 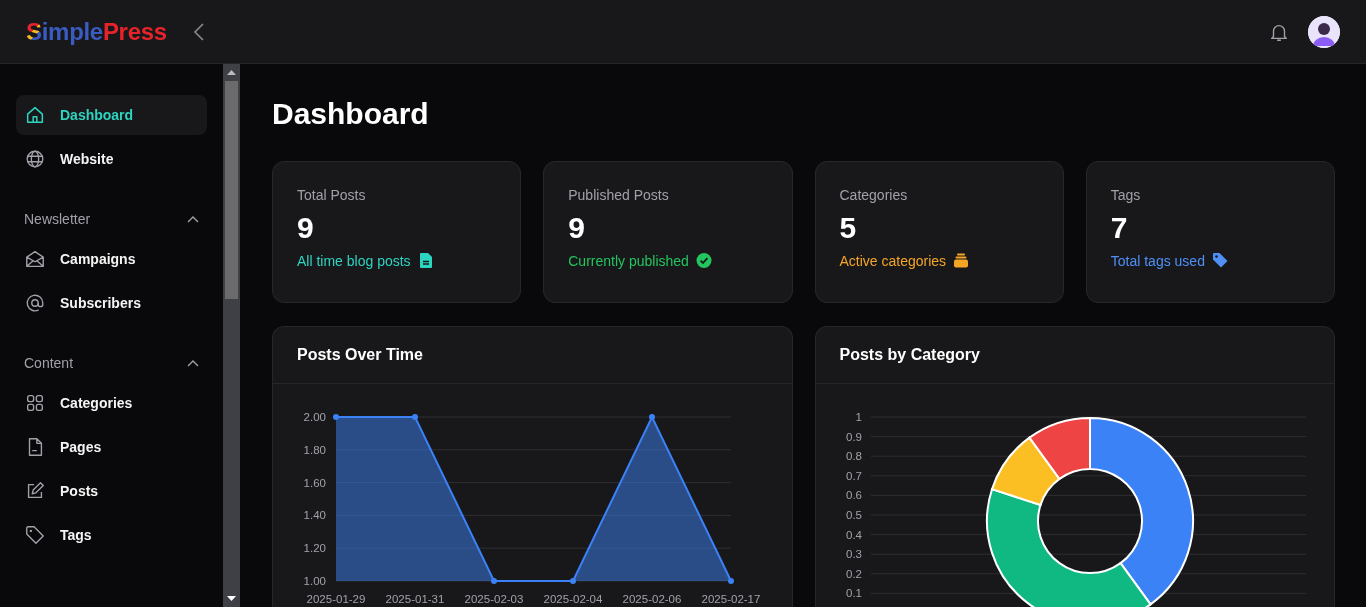 What do you see at coordinates (111, 159) in the screenshot?
I see `sidebar-item: Website` at bounding box center [111, 159].